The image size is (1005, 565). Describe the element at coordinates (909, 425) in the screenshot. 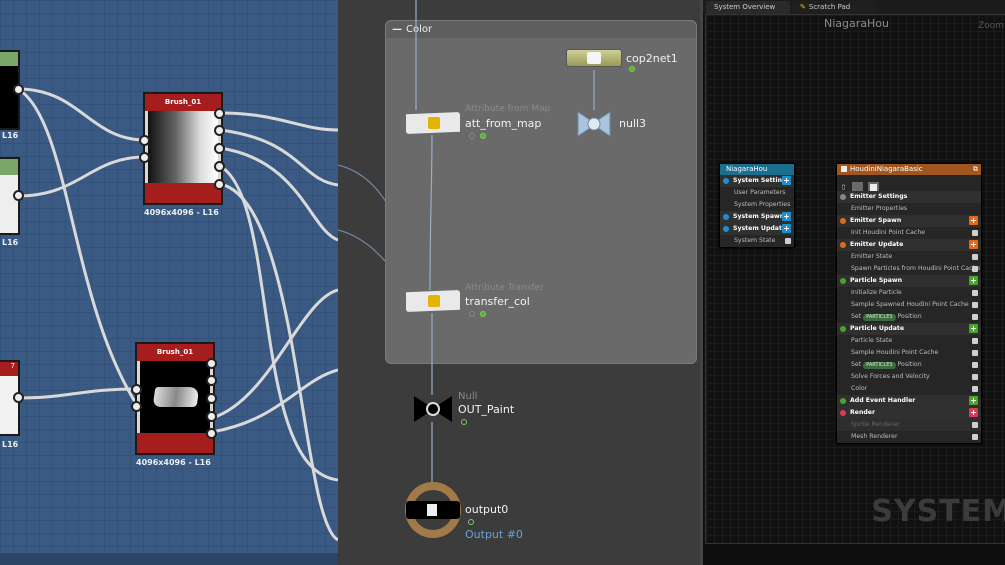

I see `stack-module-row: Sprite Renderer` at that location.